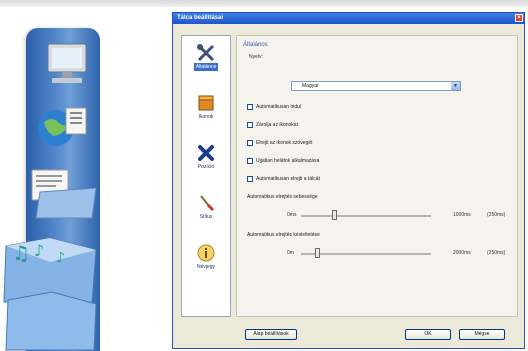  What do you see at coordinates (292, 215) in the screenshot?
I see `slider-min: 0ms` at bounding box center [292, 215].